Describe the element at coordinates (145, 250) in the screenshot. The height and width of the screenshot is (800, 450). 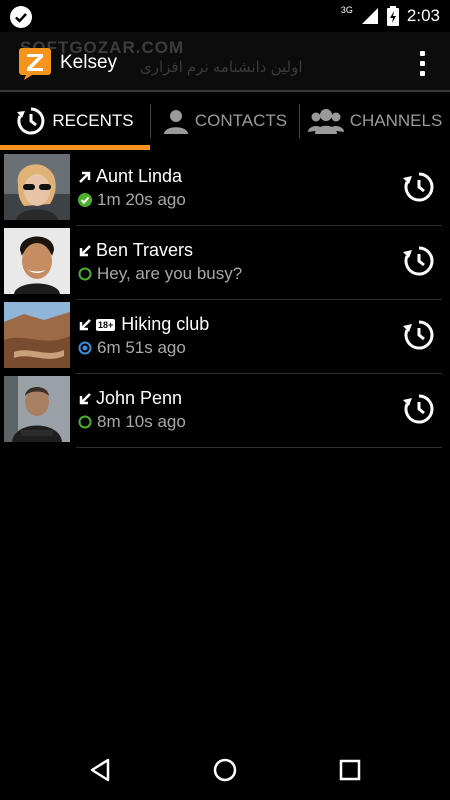
I see `contact-name: Ben Travers` at that location.